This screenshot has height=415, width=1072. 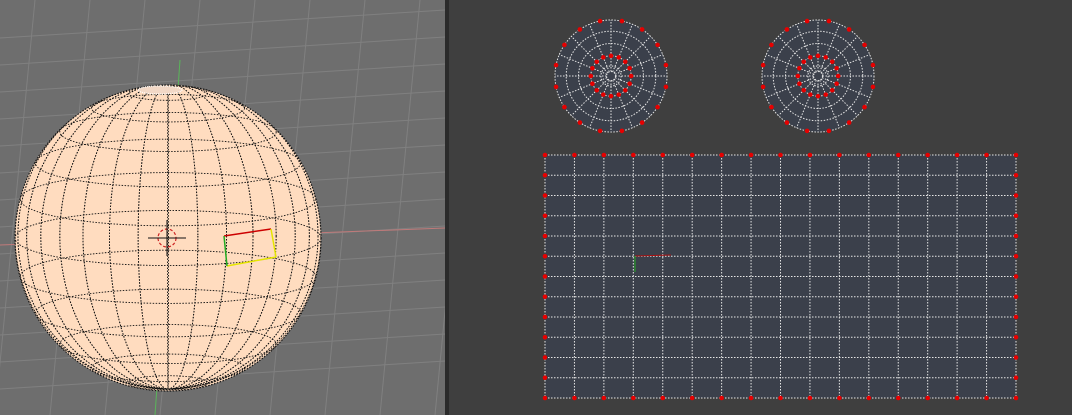 What do you see at coordinates (818, 76) in the screenshot?
I see `uv-island-circle-right` at bounding box center [818, 76].